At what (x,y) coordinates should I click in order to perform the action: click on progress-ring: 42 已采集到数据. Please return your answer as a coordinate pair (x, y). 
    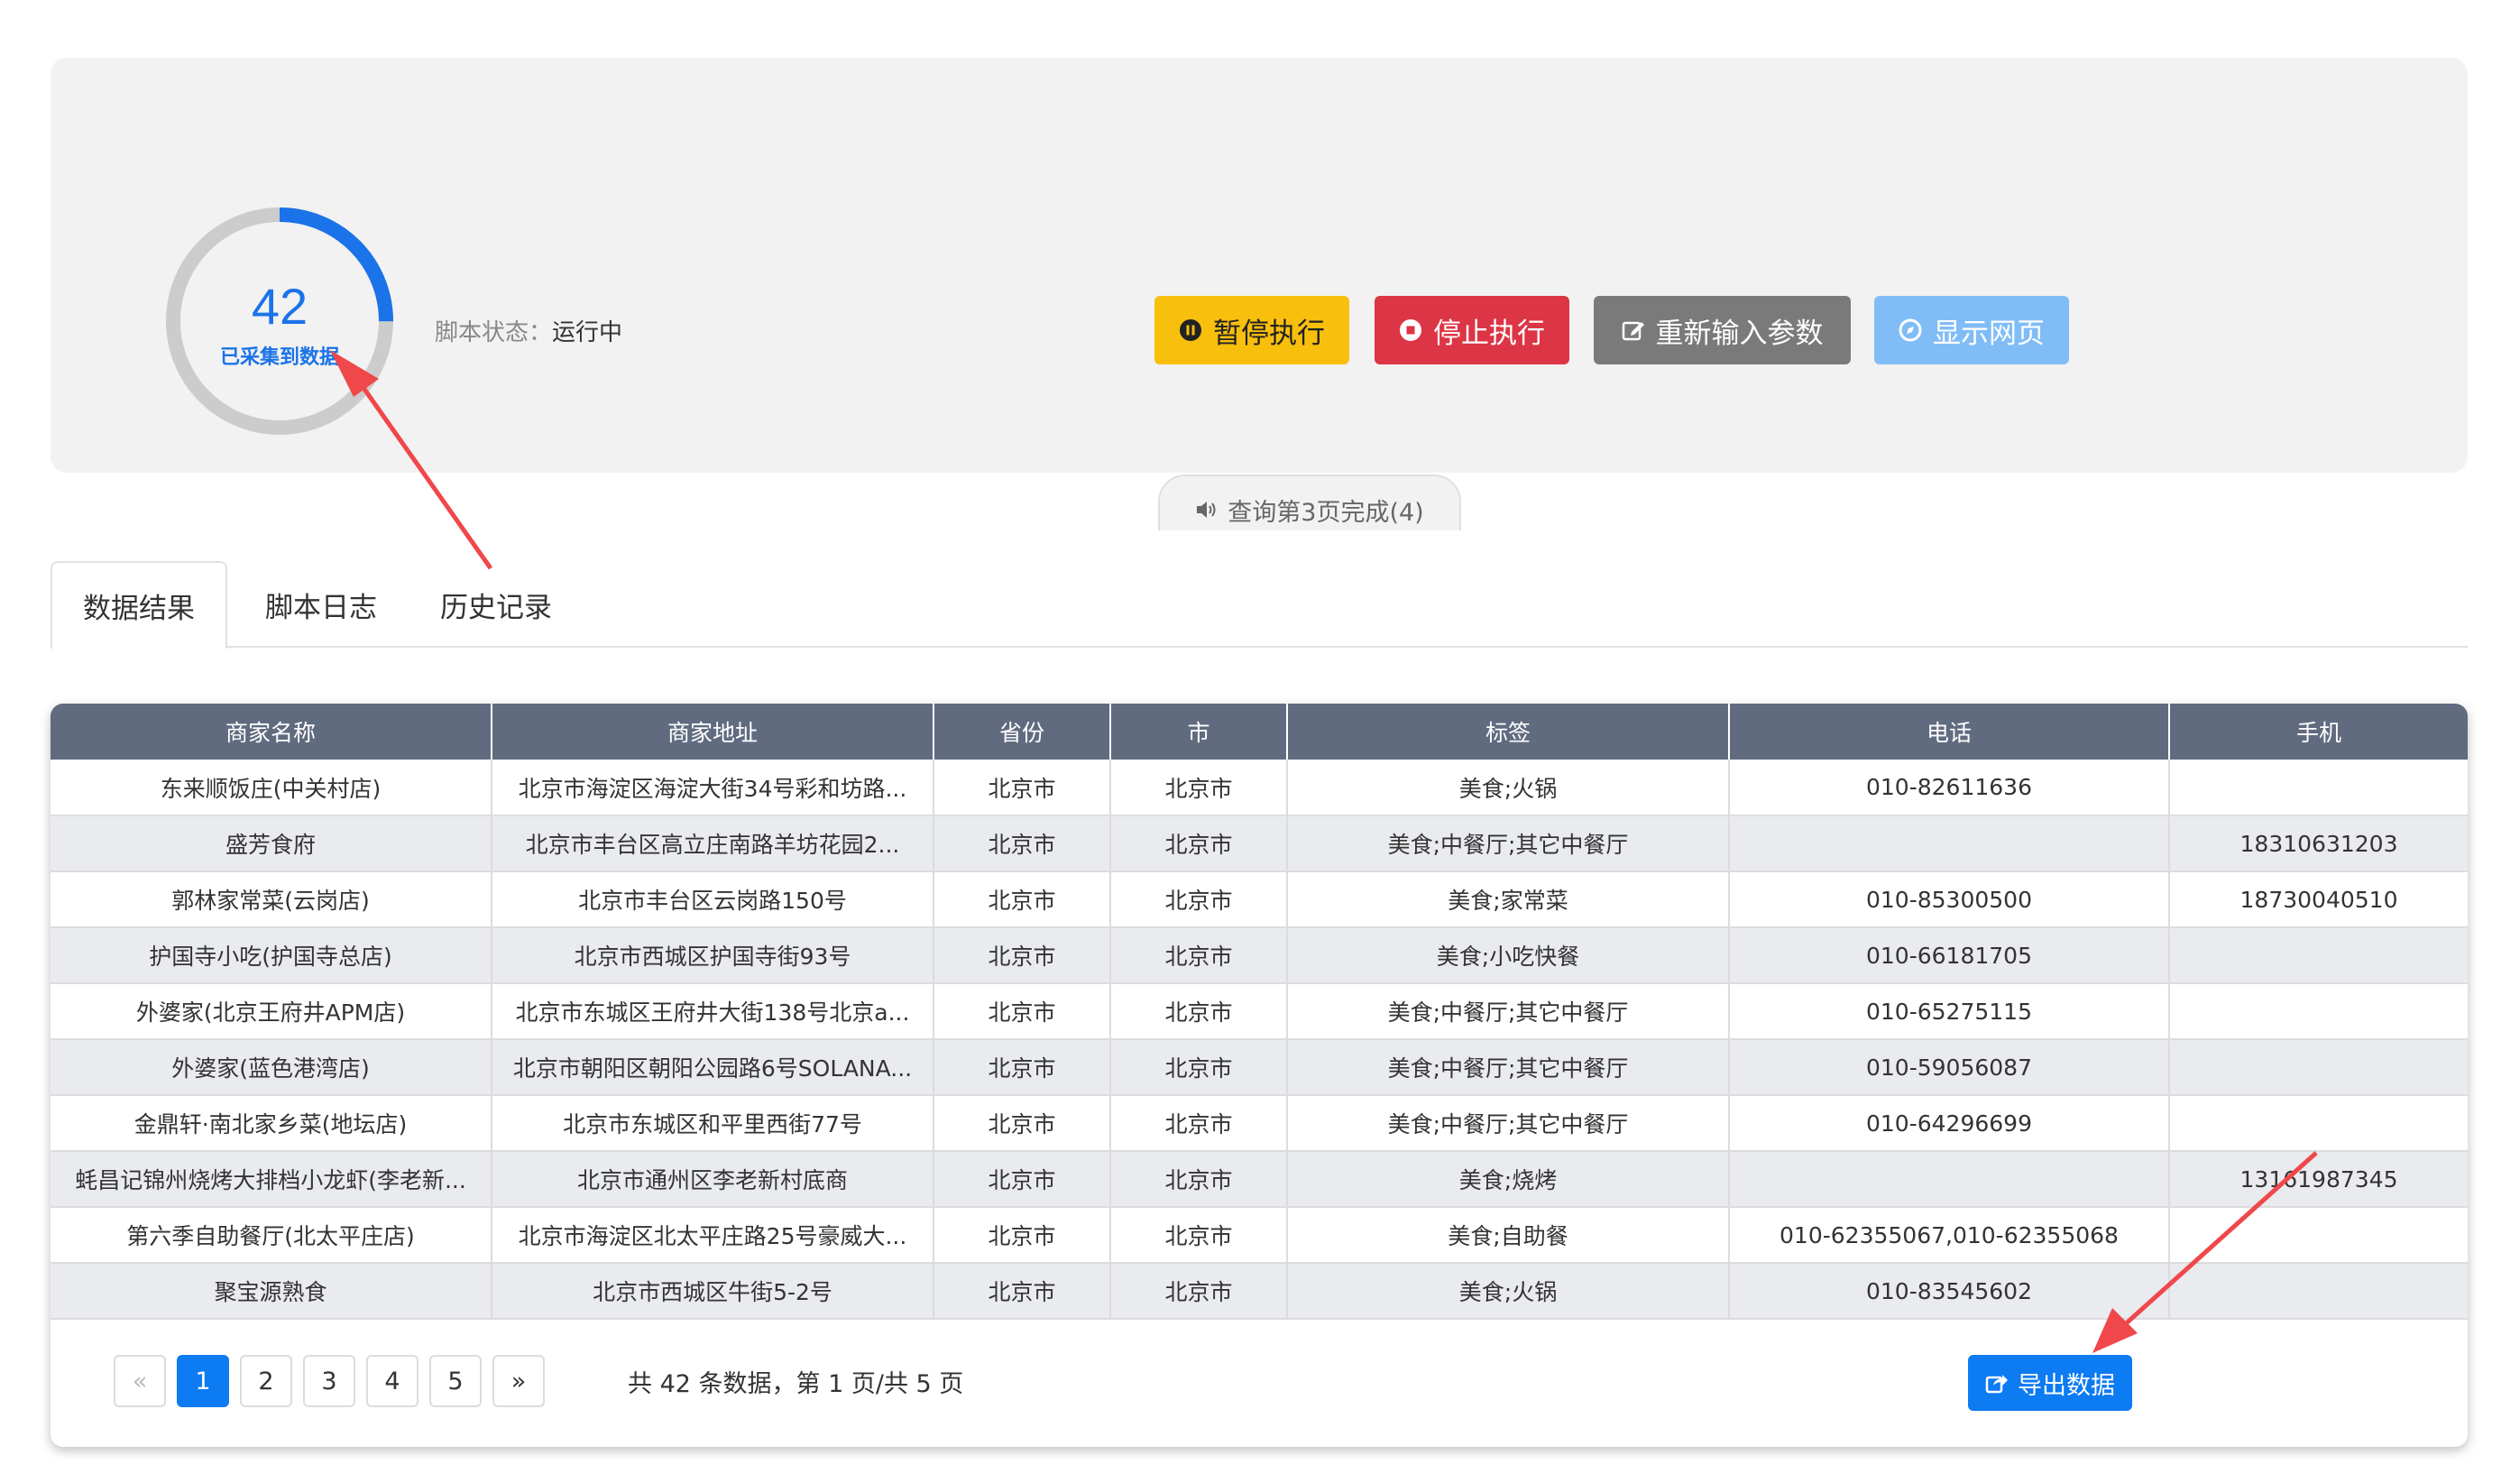
    Looking at the image, I should click on (279, 321).